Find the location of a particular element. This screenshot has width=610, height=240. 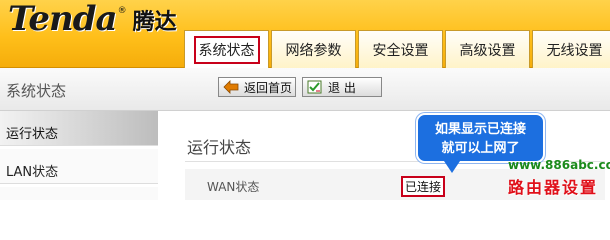

tab-network-params: 网络参数 is located at coordinates (313, 49).